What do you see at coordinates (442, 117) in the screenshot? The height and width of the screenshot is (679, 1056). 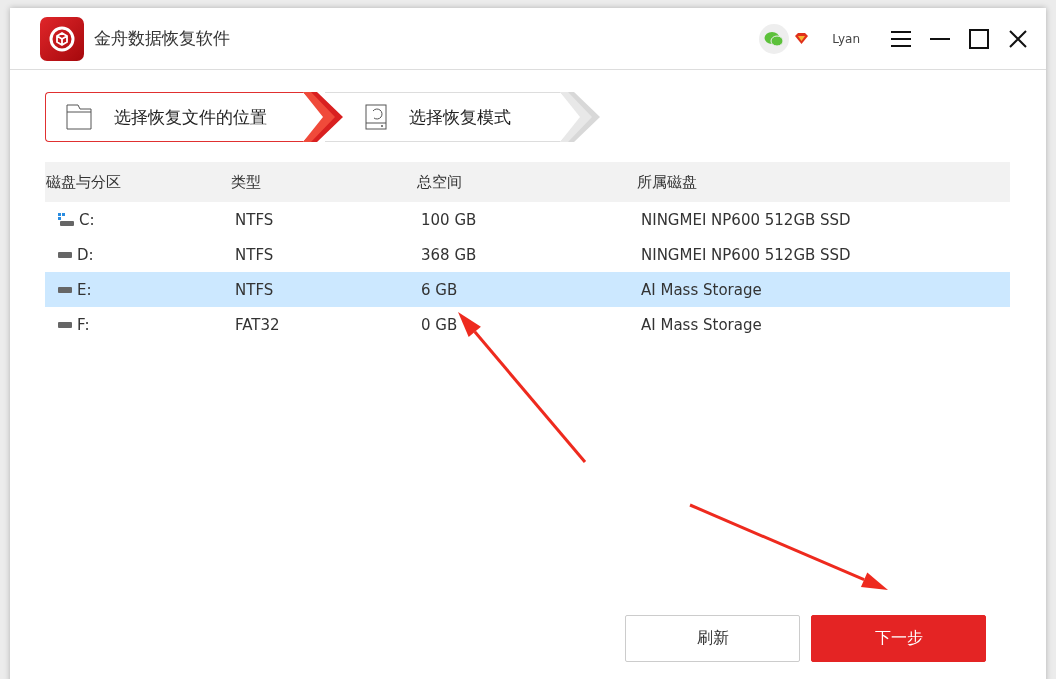 I see `step-tab: 选择恢复模式` at bounding box center [442, 117].